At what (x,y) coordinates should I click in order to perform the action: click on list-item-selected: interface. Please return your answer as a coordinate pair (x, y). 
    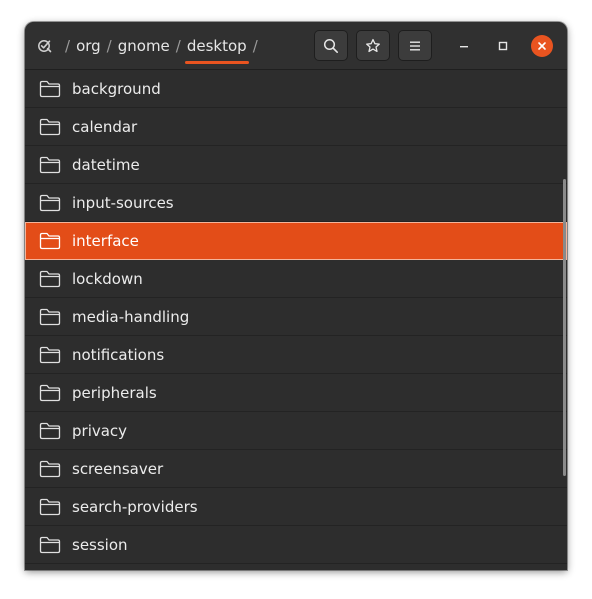
    Looking at the image, I should click on (296, 241).